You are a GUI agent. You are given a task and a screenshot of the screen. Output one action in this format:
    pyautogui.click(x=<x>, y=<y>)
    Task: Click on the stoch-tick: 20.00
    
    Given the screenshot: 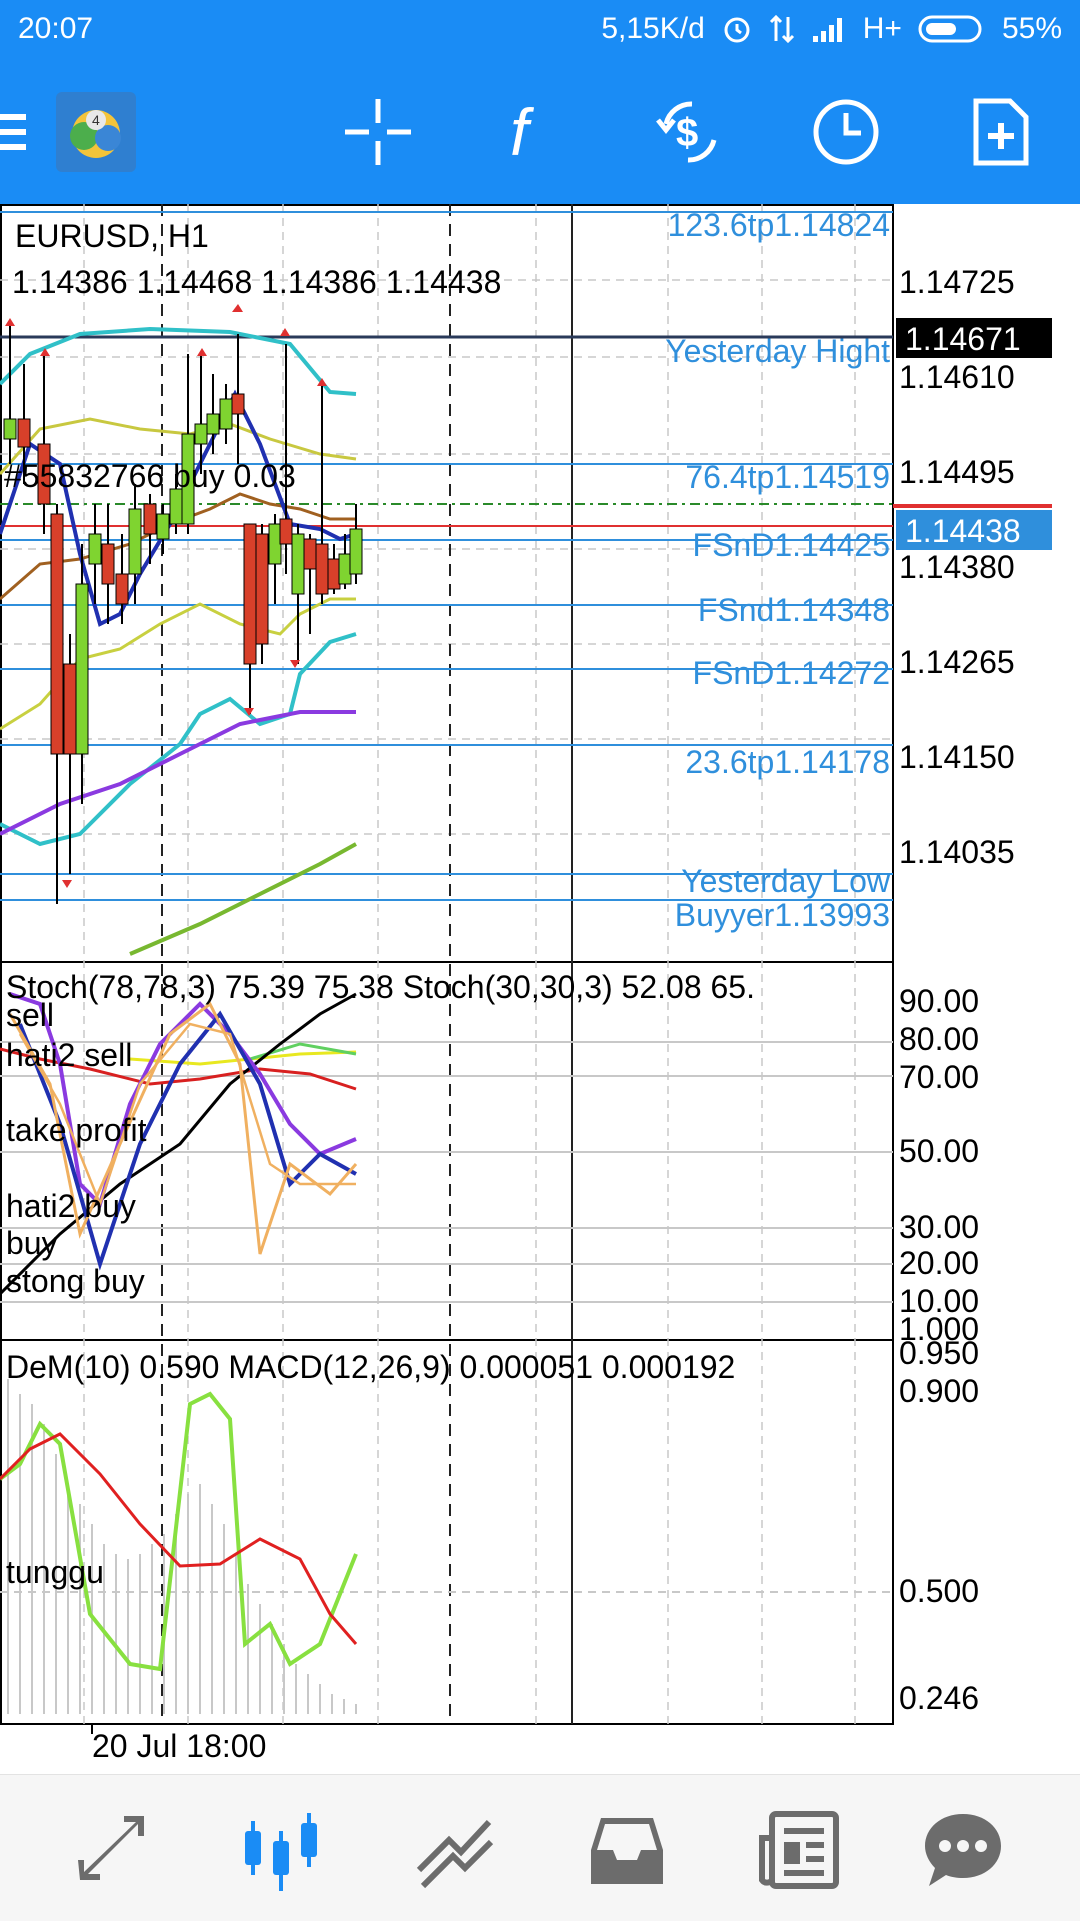 What is the action you would take?
    pyautogui.click(x=939, y=1263)
    